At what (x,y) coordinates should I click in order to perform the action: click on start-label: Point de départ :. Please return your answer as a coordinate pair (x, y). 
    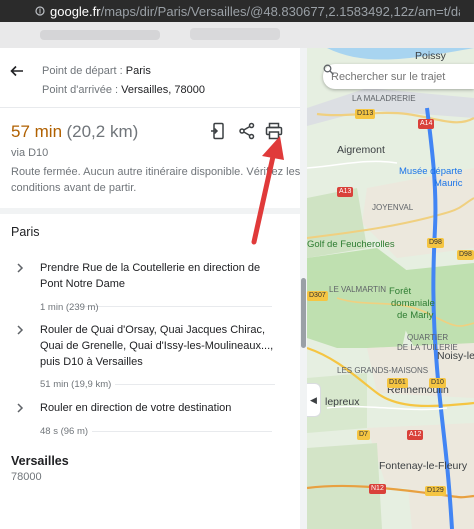
    Looking at the image, I should click on (82, 71).